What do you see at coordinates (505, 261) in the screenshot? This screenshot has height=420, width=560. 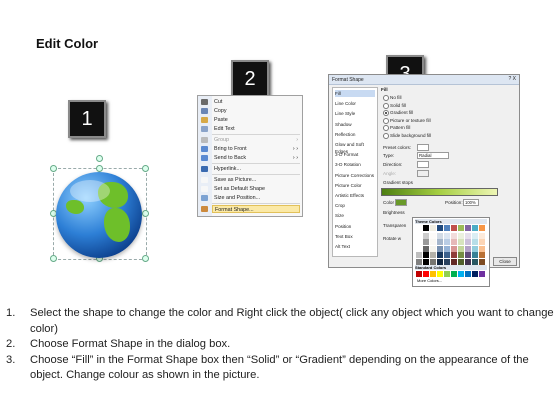 I see `close-button: Close` at bounding box center [505, 261].